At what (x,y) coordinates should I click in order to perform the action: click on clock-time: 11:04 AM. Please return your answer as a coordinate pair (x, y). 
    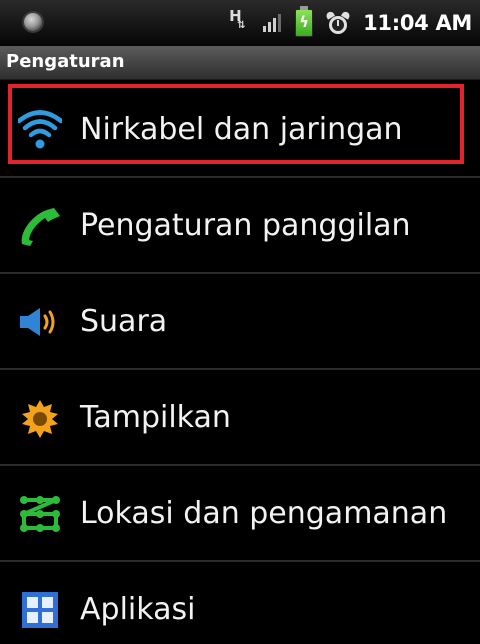
    Looking at the image, I should click on (417, 23).